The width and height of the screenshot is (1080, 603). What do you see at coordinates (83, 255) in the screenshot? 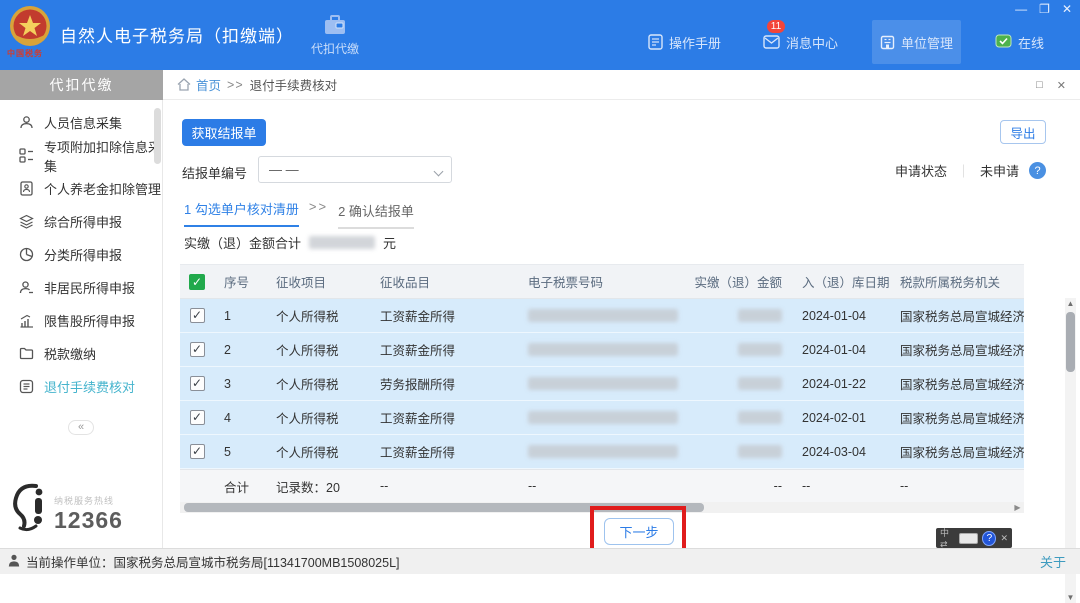
I see `sidebar-item-label: 分类所得申报` at bounding box center [83, 255].